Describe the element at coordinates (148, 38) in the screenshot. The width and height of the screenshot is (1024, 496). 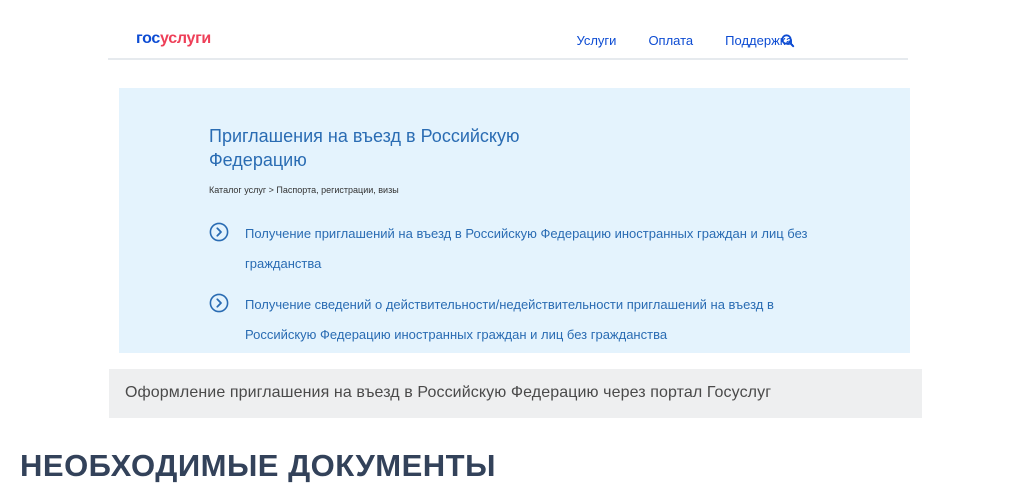
I see `logo-part-gos: гос` at that location.